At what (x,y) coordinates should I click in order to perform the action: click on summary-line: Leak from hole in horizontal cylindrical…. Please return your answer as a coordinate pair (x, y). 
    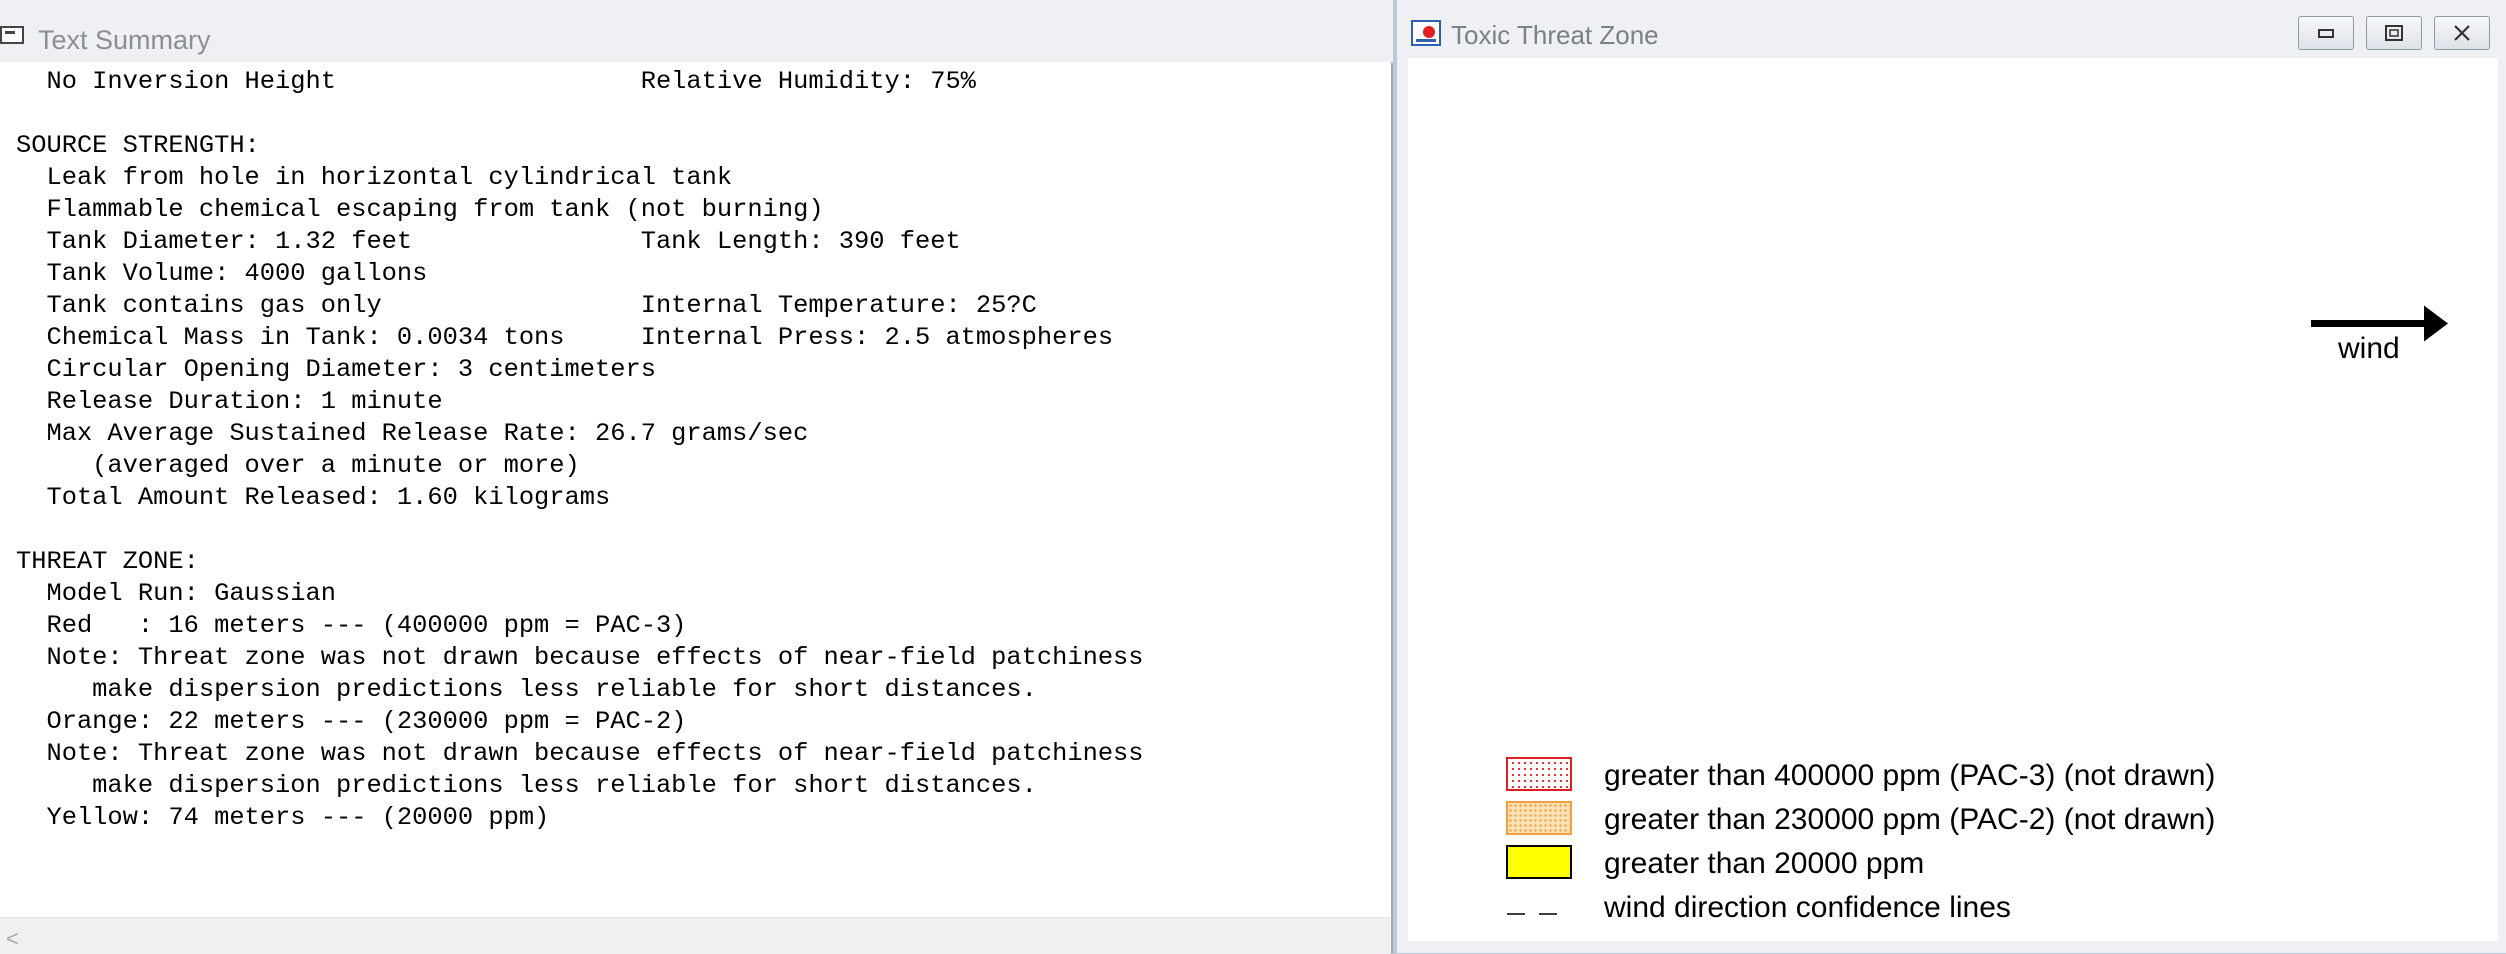
    Looking at the image, I should click on (374, 177).